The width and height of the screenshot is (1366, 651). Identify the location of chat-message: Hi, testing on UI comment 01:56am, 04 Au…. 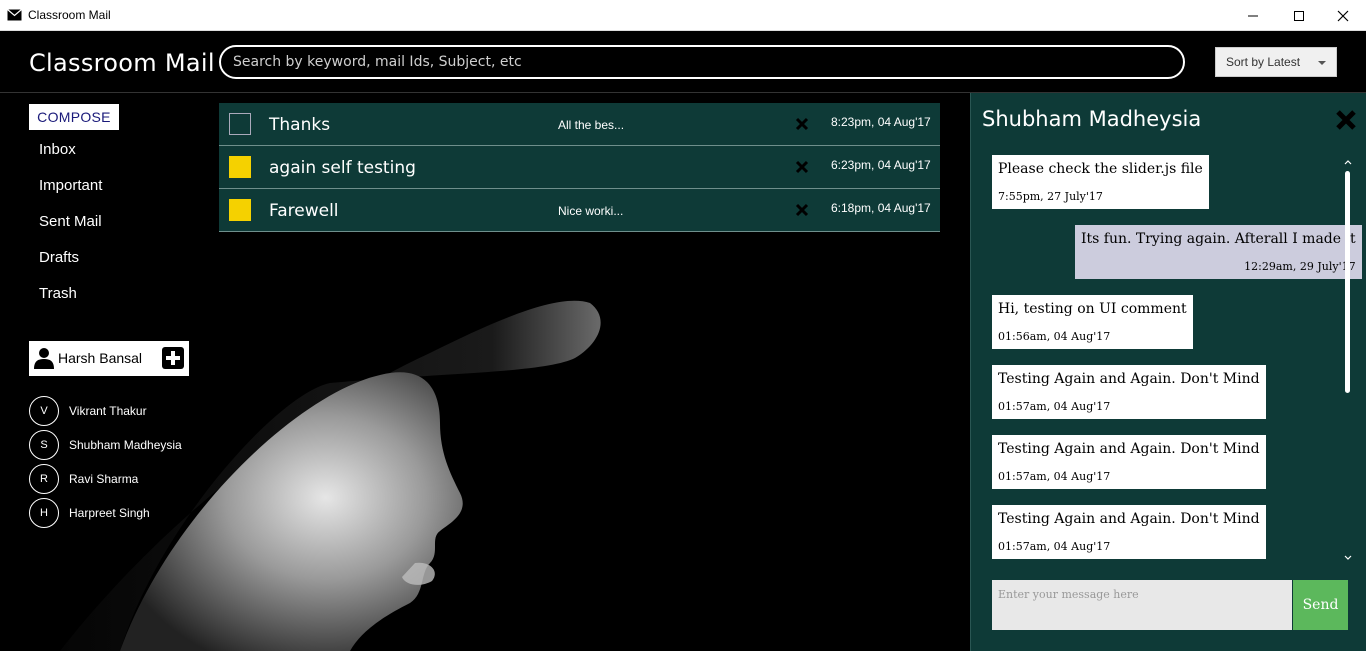
(1092, 322).